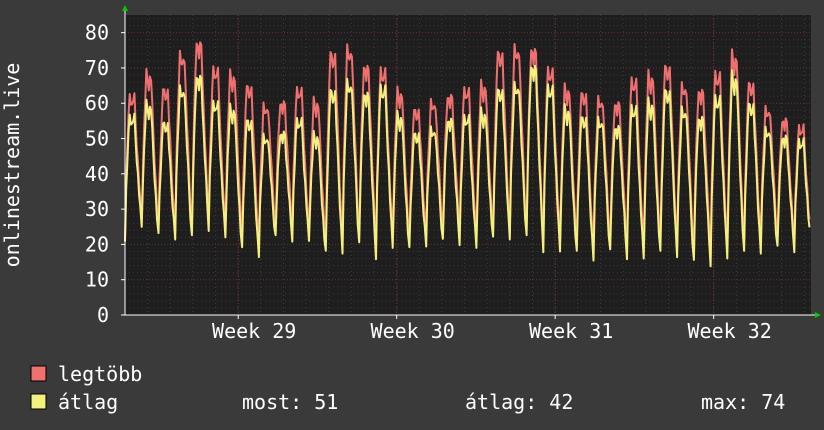  What do you see at coordinates (571, 331) in the screenshot?
I see `x-tick-label: Week 31` at bounding box center [571, 331].